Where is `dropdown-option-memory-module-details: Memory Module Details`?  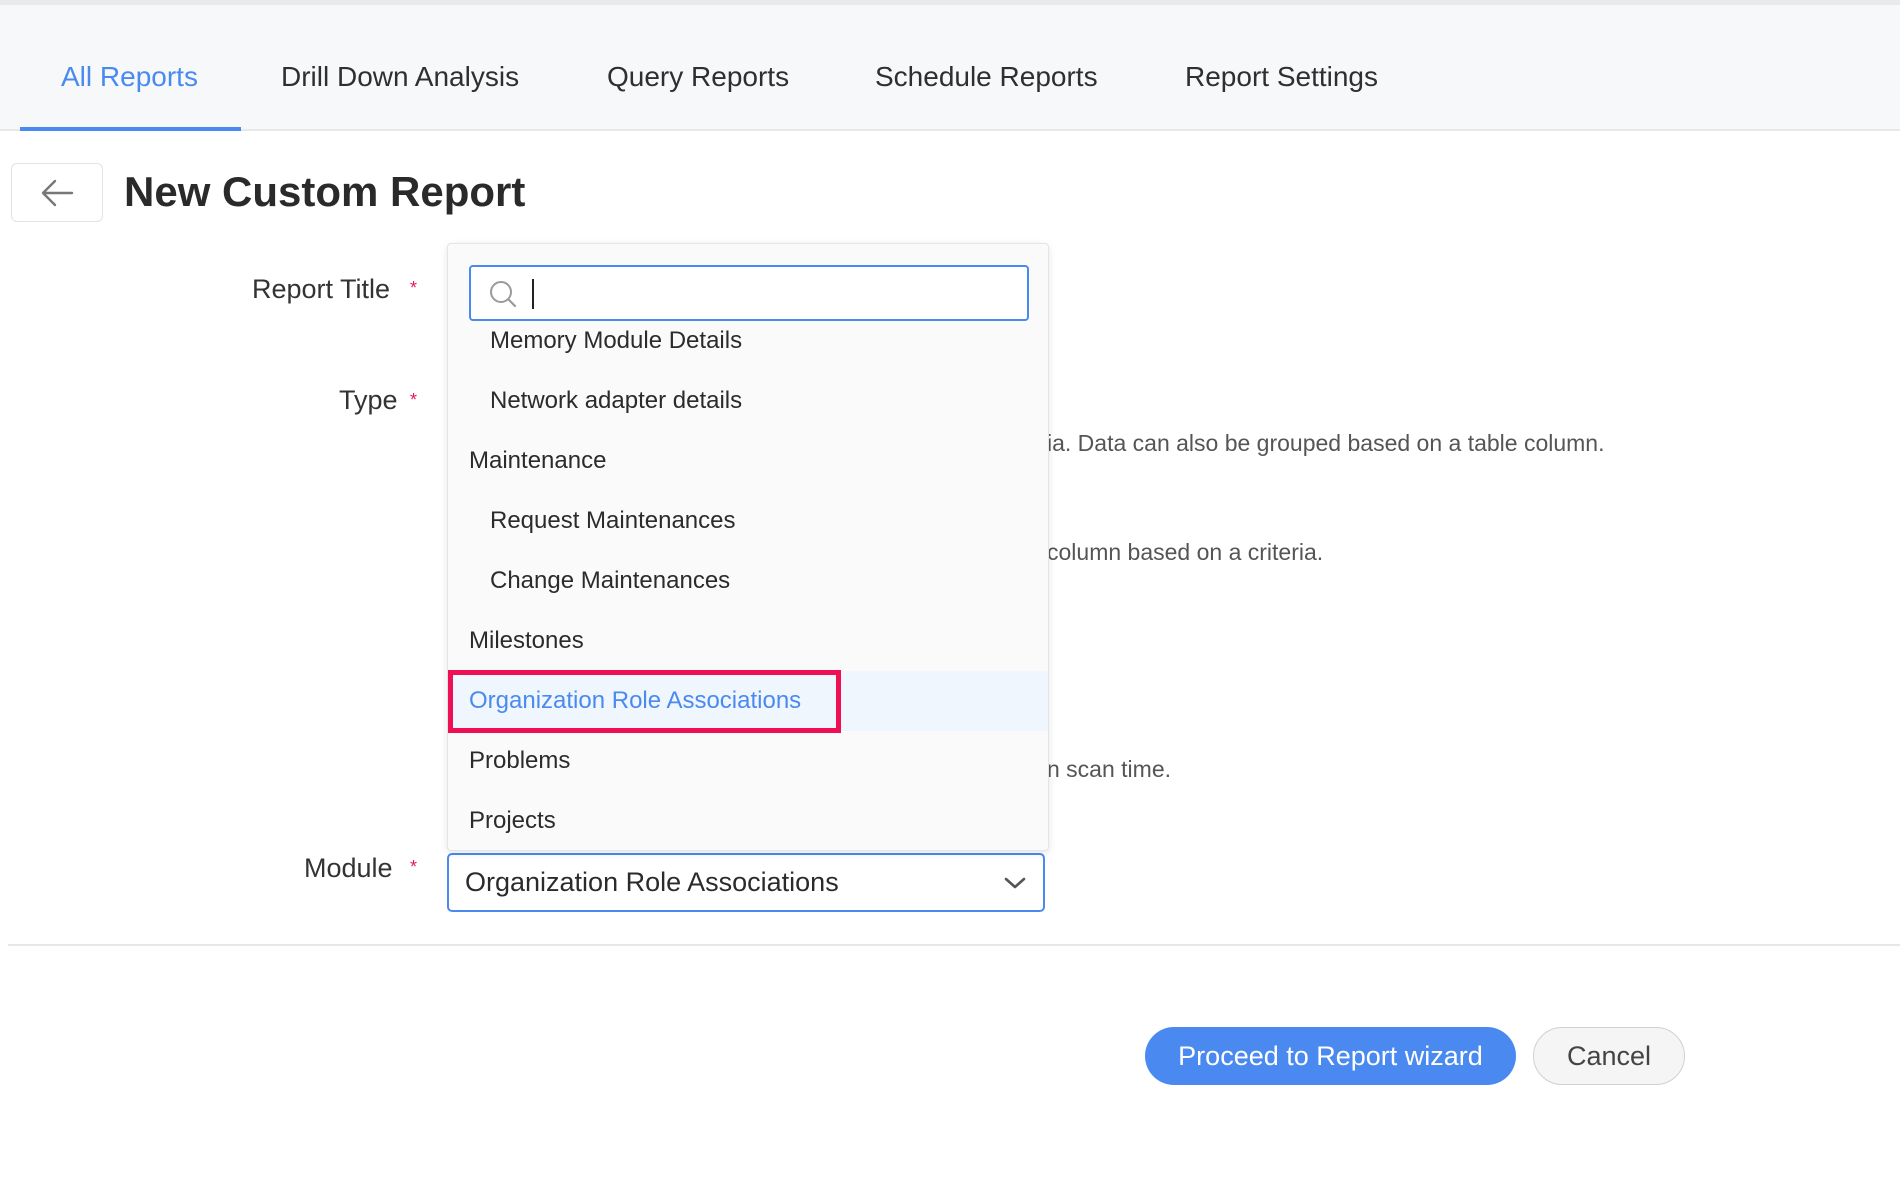
dropdown-option-memory-module-details: Memory Module Details is located at coordinates (748, 341).